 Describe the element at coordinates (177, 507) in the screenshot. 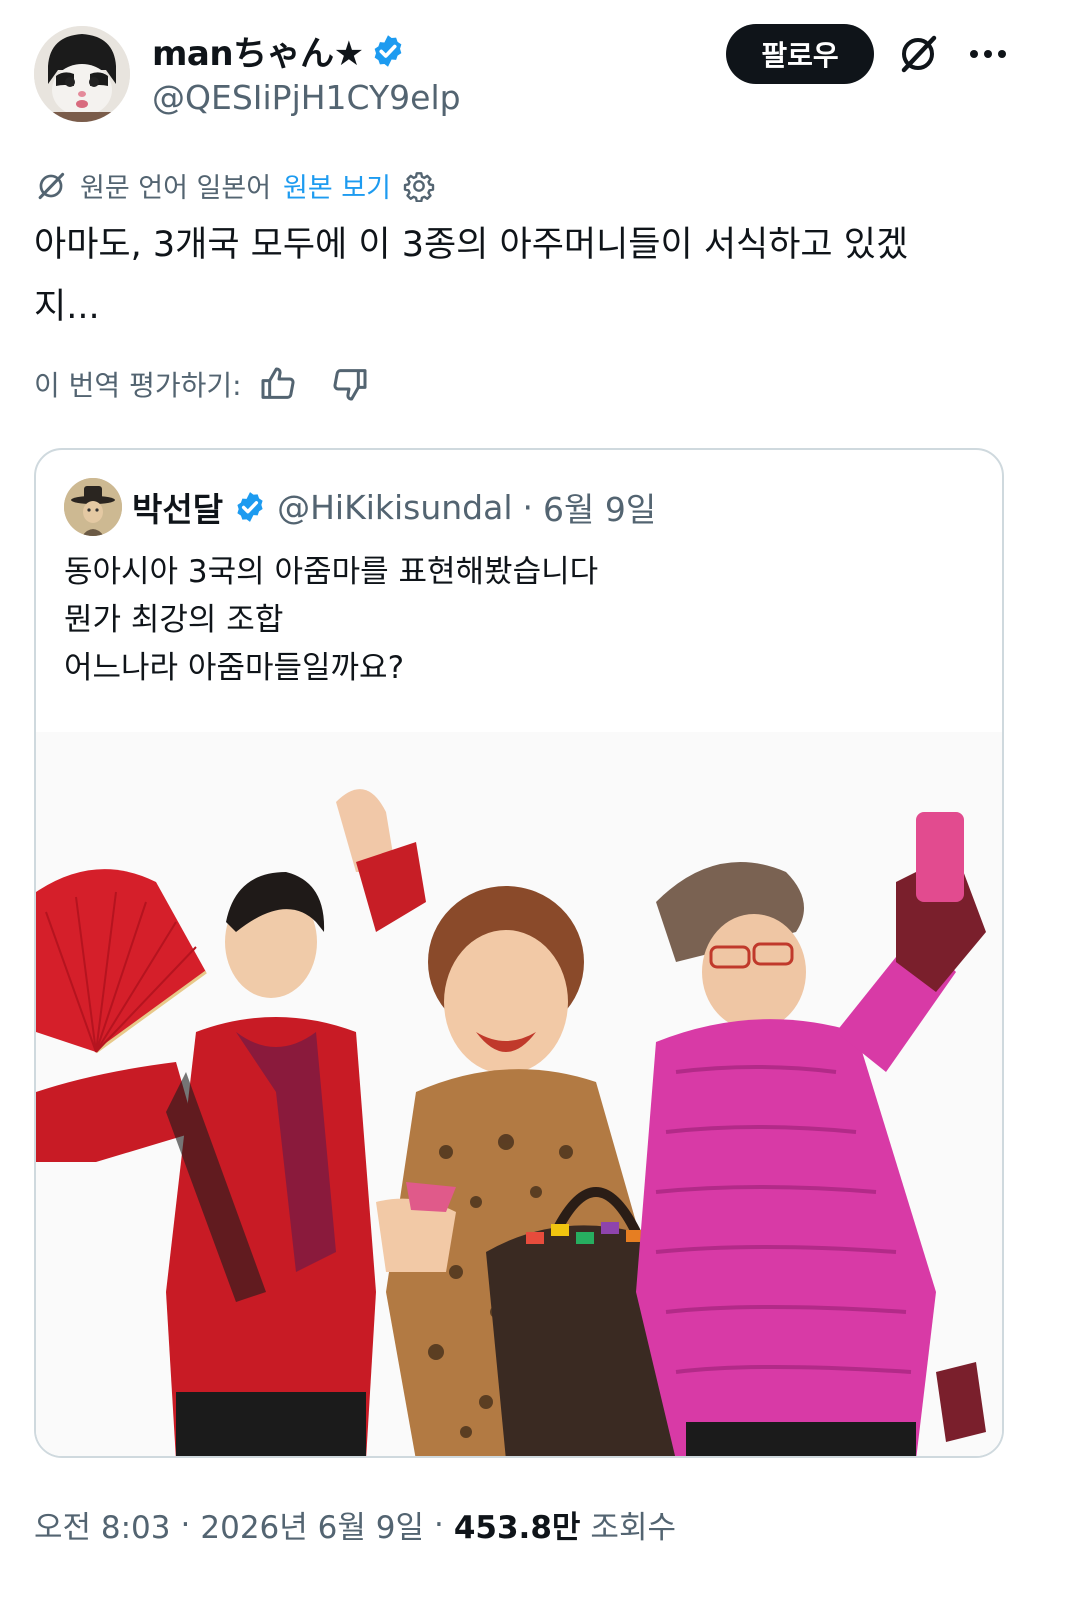

I see `quoted-author-name: 박선달` at that location.